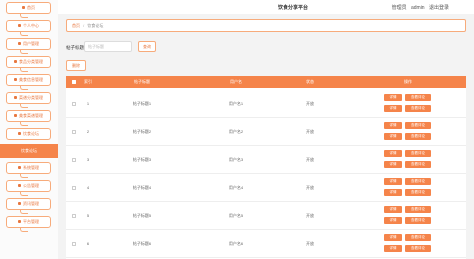  What do you see at coordinates (108, 46) in the screenshot?
I see `search-input` at bounding box center [108, 46].